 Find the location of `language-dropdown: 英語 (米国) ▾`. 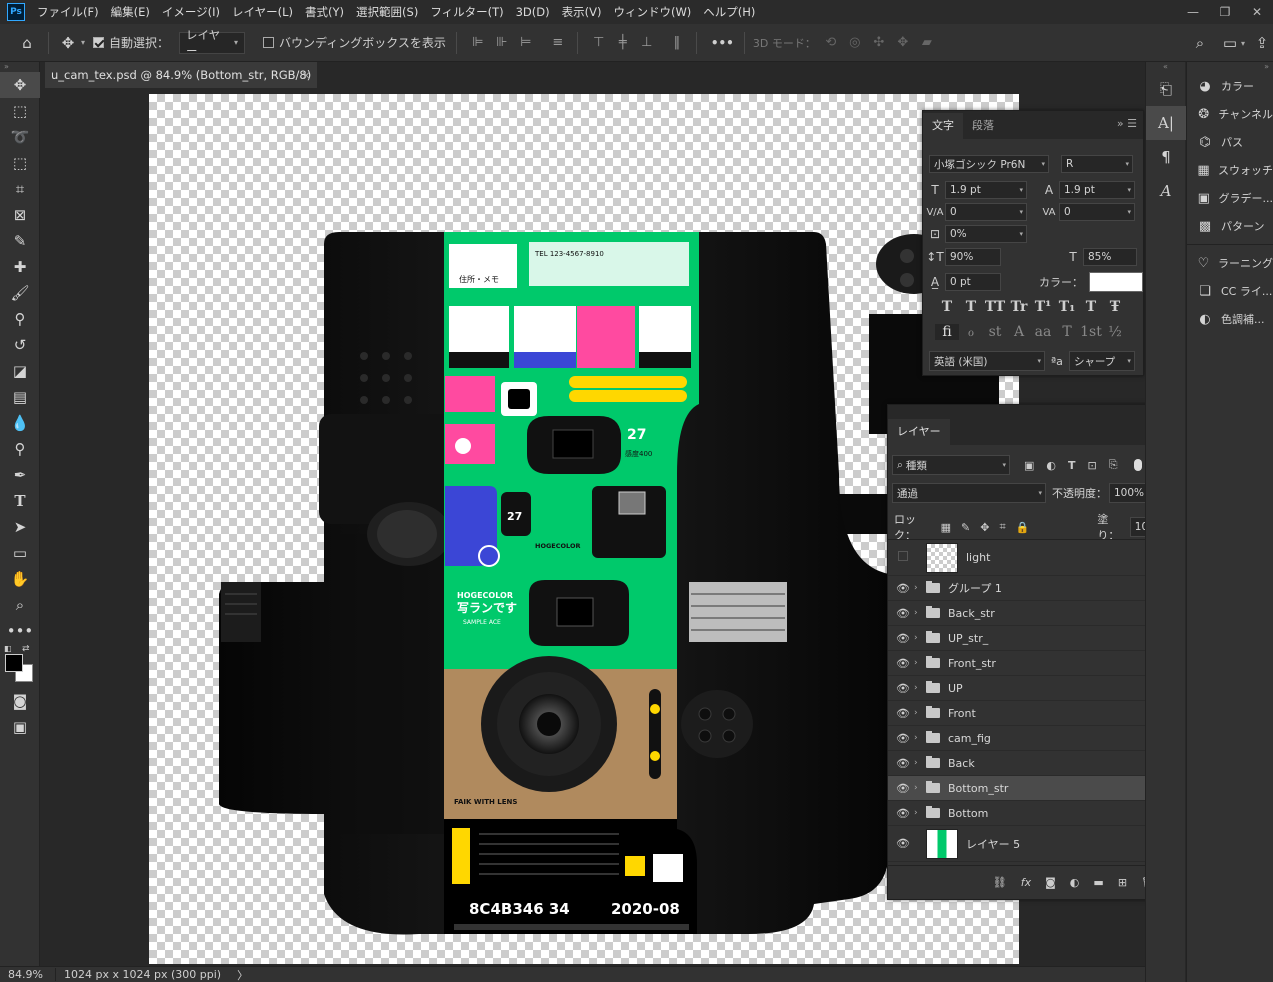

language-dropdown: 英語 (米国) ▾ is located at coordinates (987, 361).